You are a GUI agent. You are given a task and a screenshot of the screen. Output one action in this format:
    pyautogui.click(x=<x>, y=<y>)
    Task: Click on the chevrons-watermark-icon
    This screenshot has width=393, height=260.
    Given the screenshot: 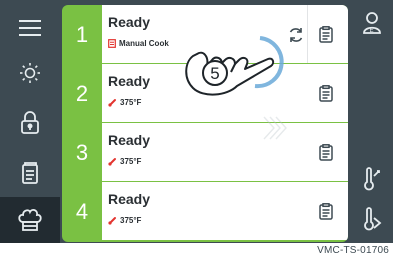 What is the action you would take?
    pyautogui.click(x=275, y=128)
    